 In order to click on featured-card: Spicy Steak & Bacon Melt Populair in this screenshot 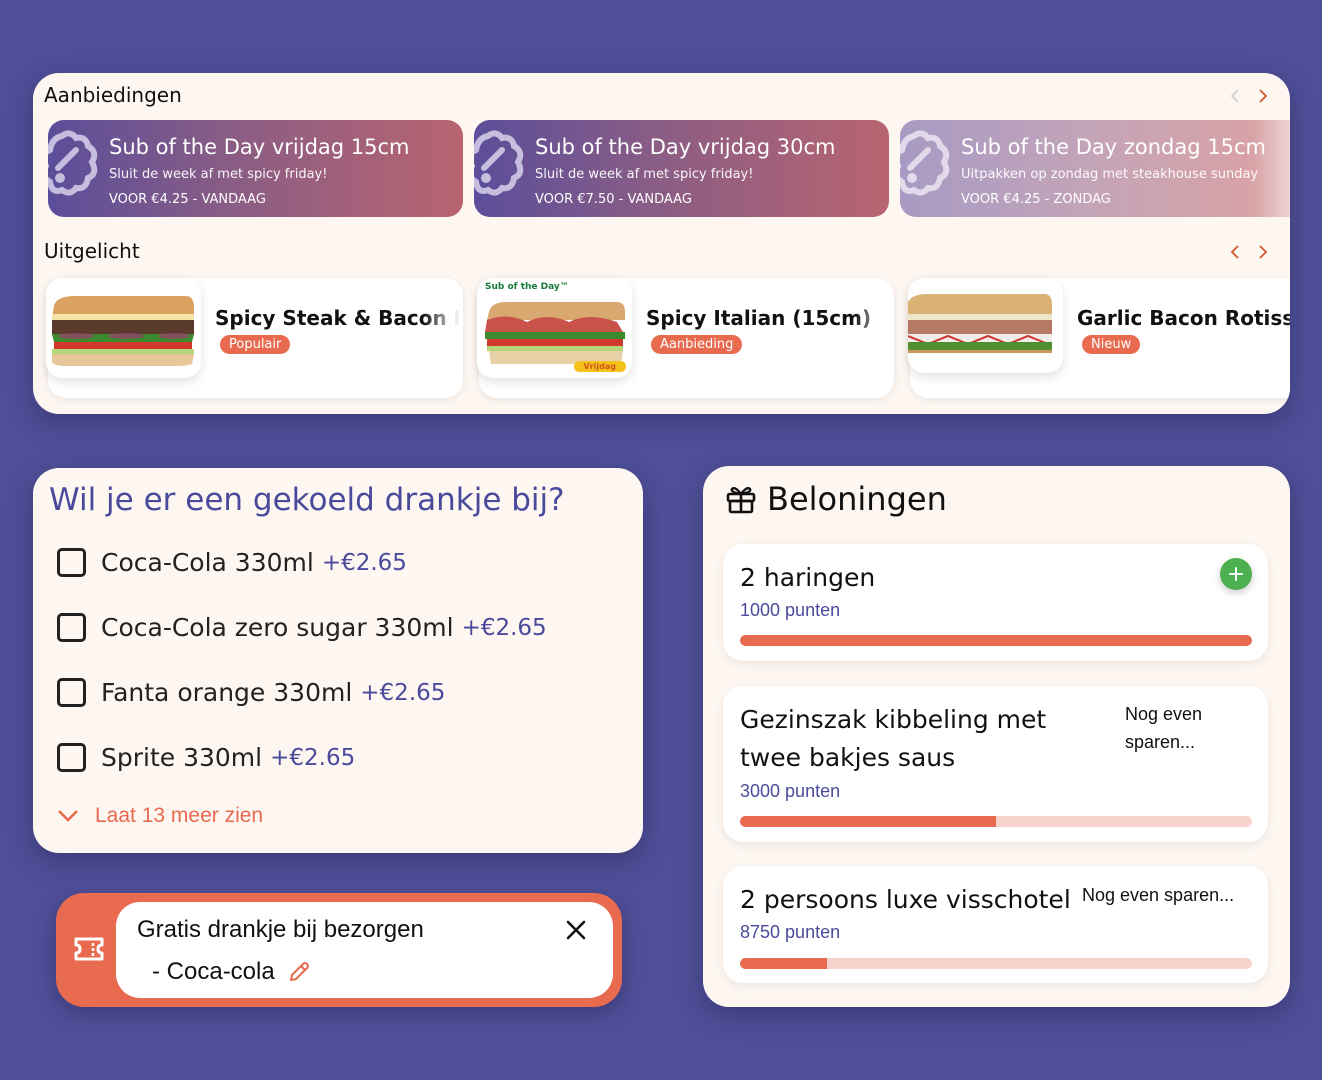, I will do `click(254, 338)`.